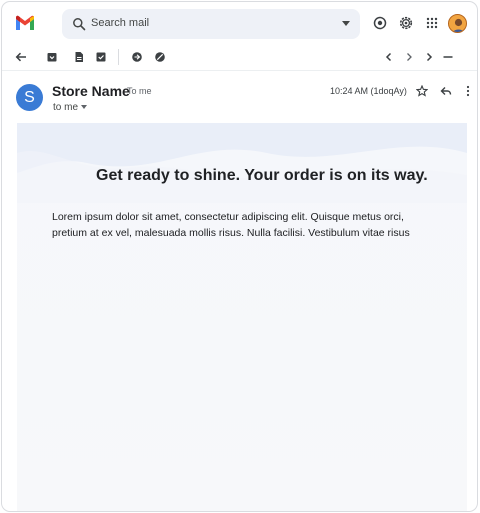  What do you see at coordinates (29, 97) in the screenshot?
I see `sender-avatar: S` at bounding box center [29, 97].